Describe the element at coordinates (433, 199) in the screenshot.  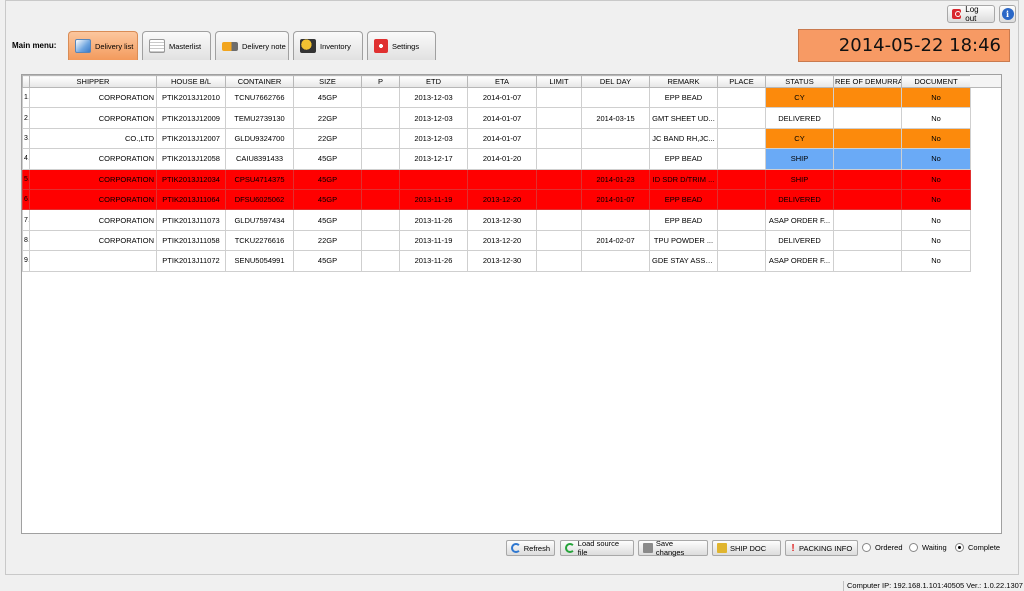
I see `cell-etd: 2013-11-19` at that location.